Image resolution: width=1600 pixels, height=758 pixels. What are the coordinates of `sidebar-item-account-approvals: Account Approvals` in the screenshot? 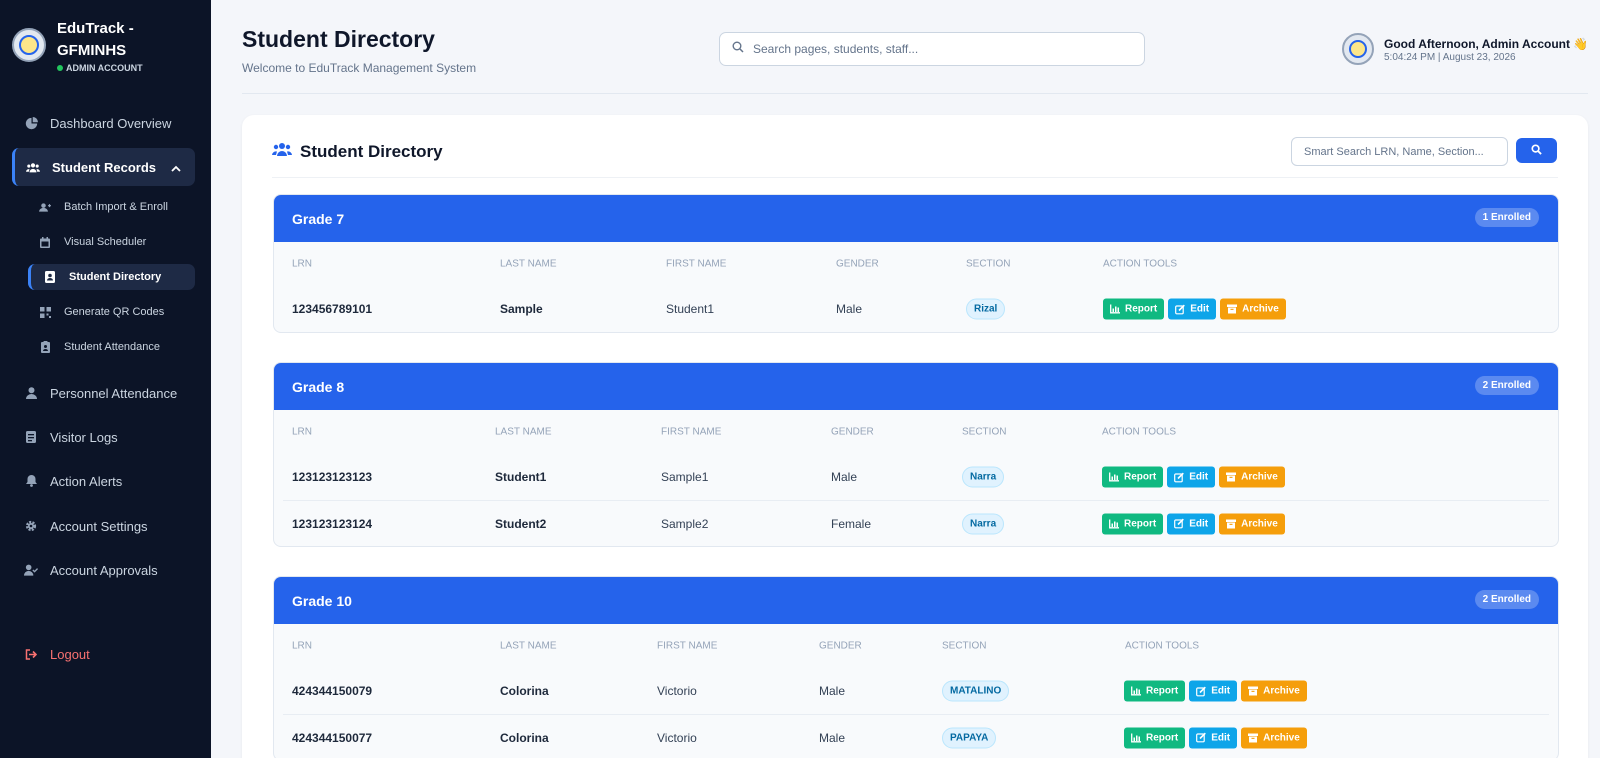 It's located at (105, 570).